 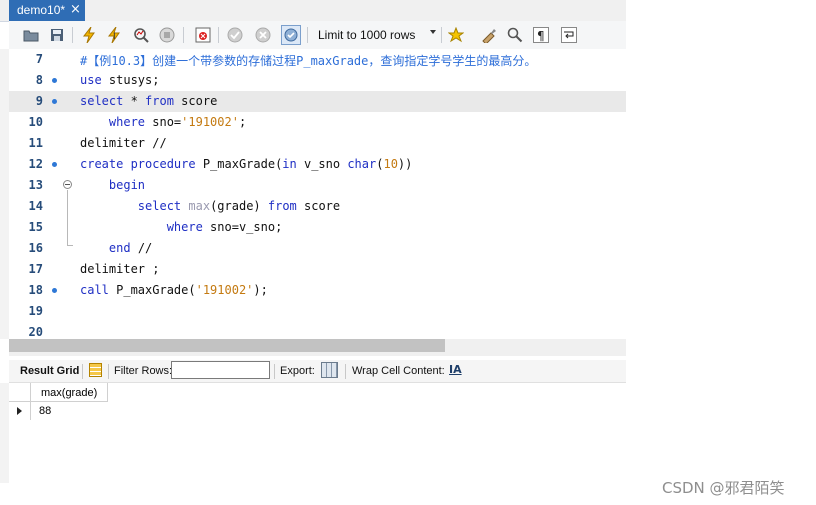 I want to click on editor-line: 10 where sno='191002';, so click(x=317, y=122).